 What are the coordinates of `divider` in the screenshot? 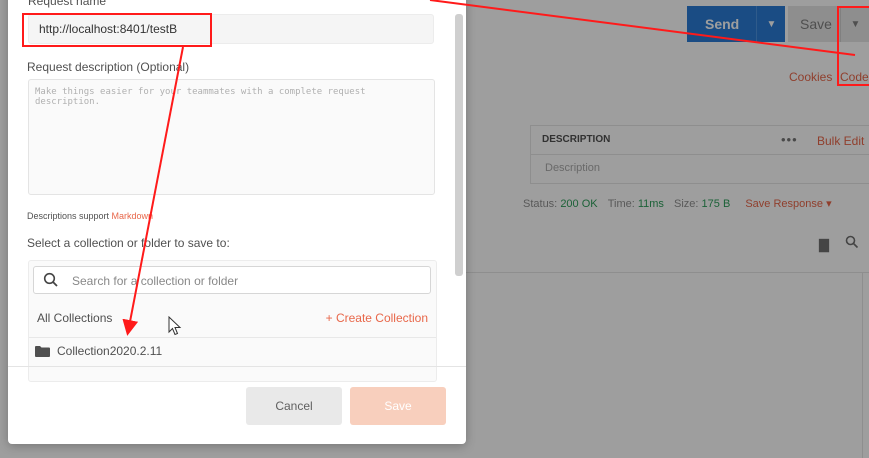 It's located at (232, 337).